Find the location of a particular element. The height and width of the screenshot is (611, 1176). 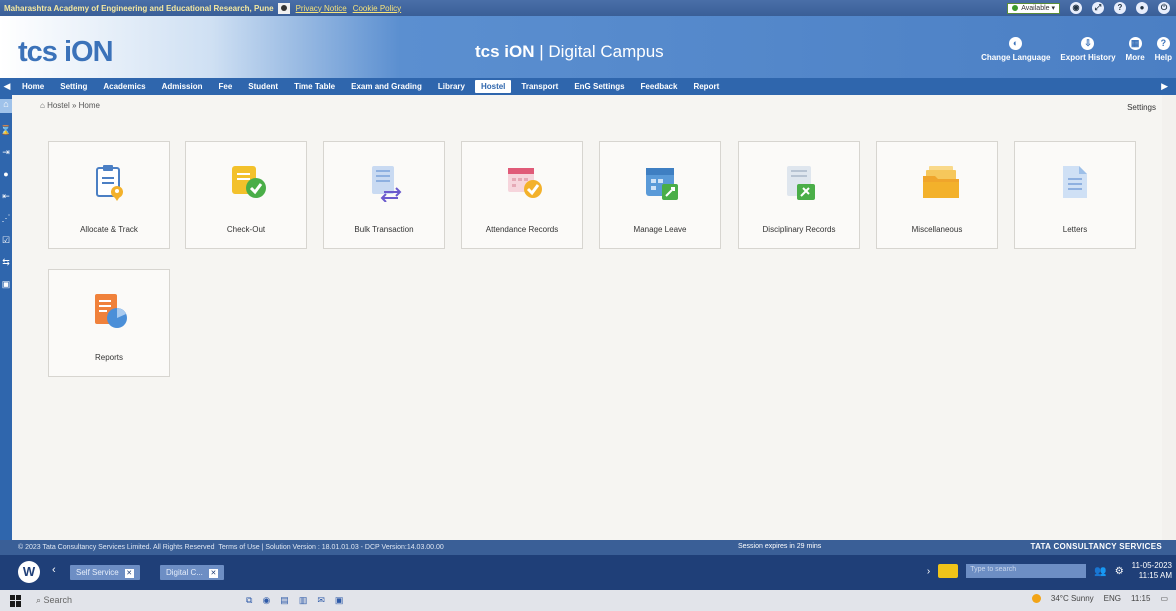

nav-item-setting: Setting is located at coordinates (73, 86).